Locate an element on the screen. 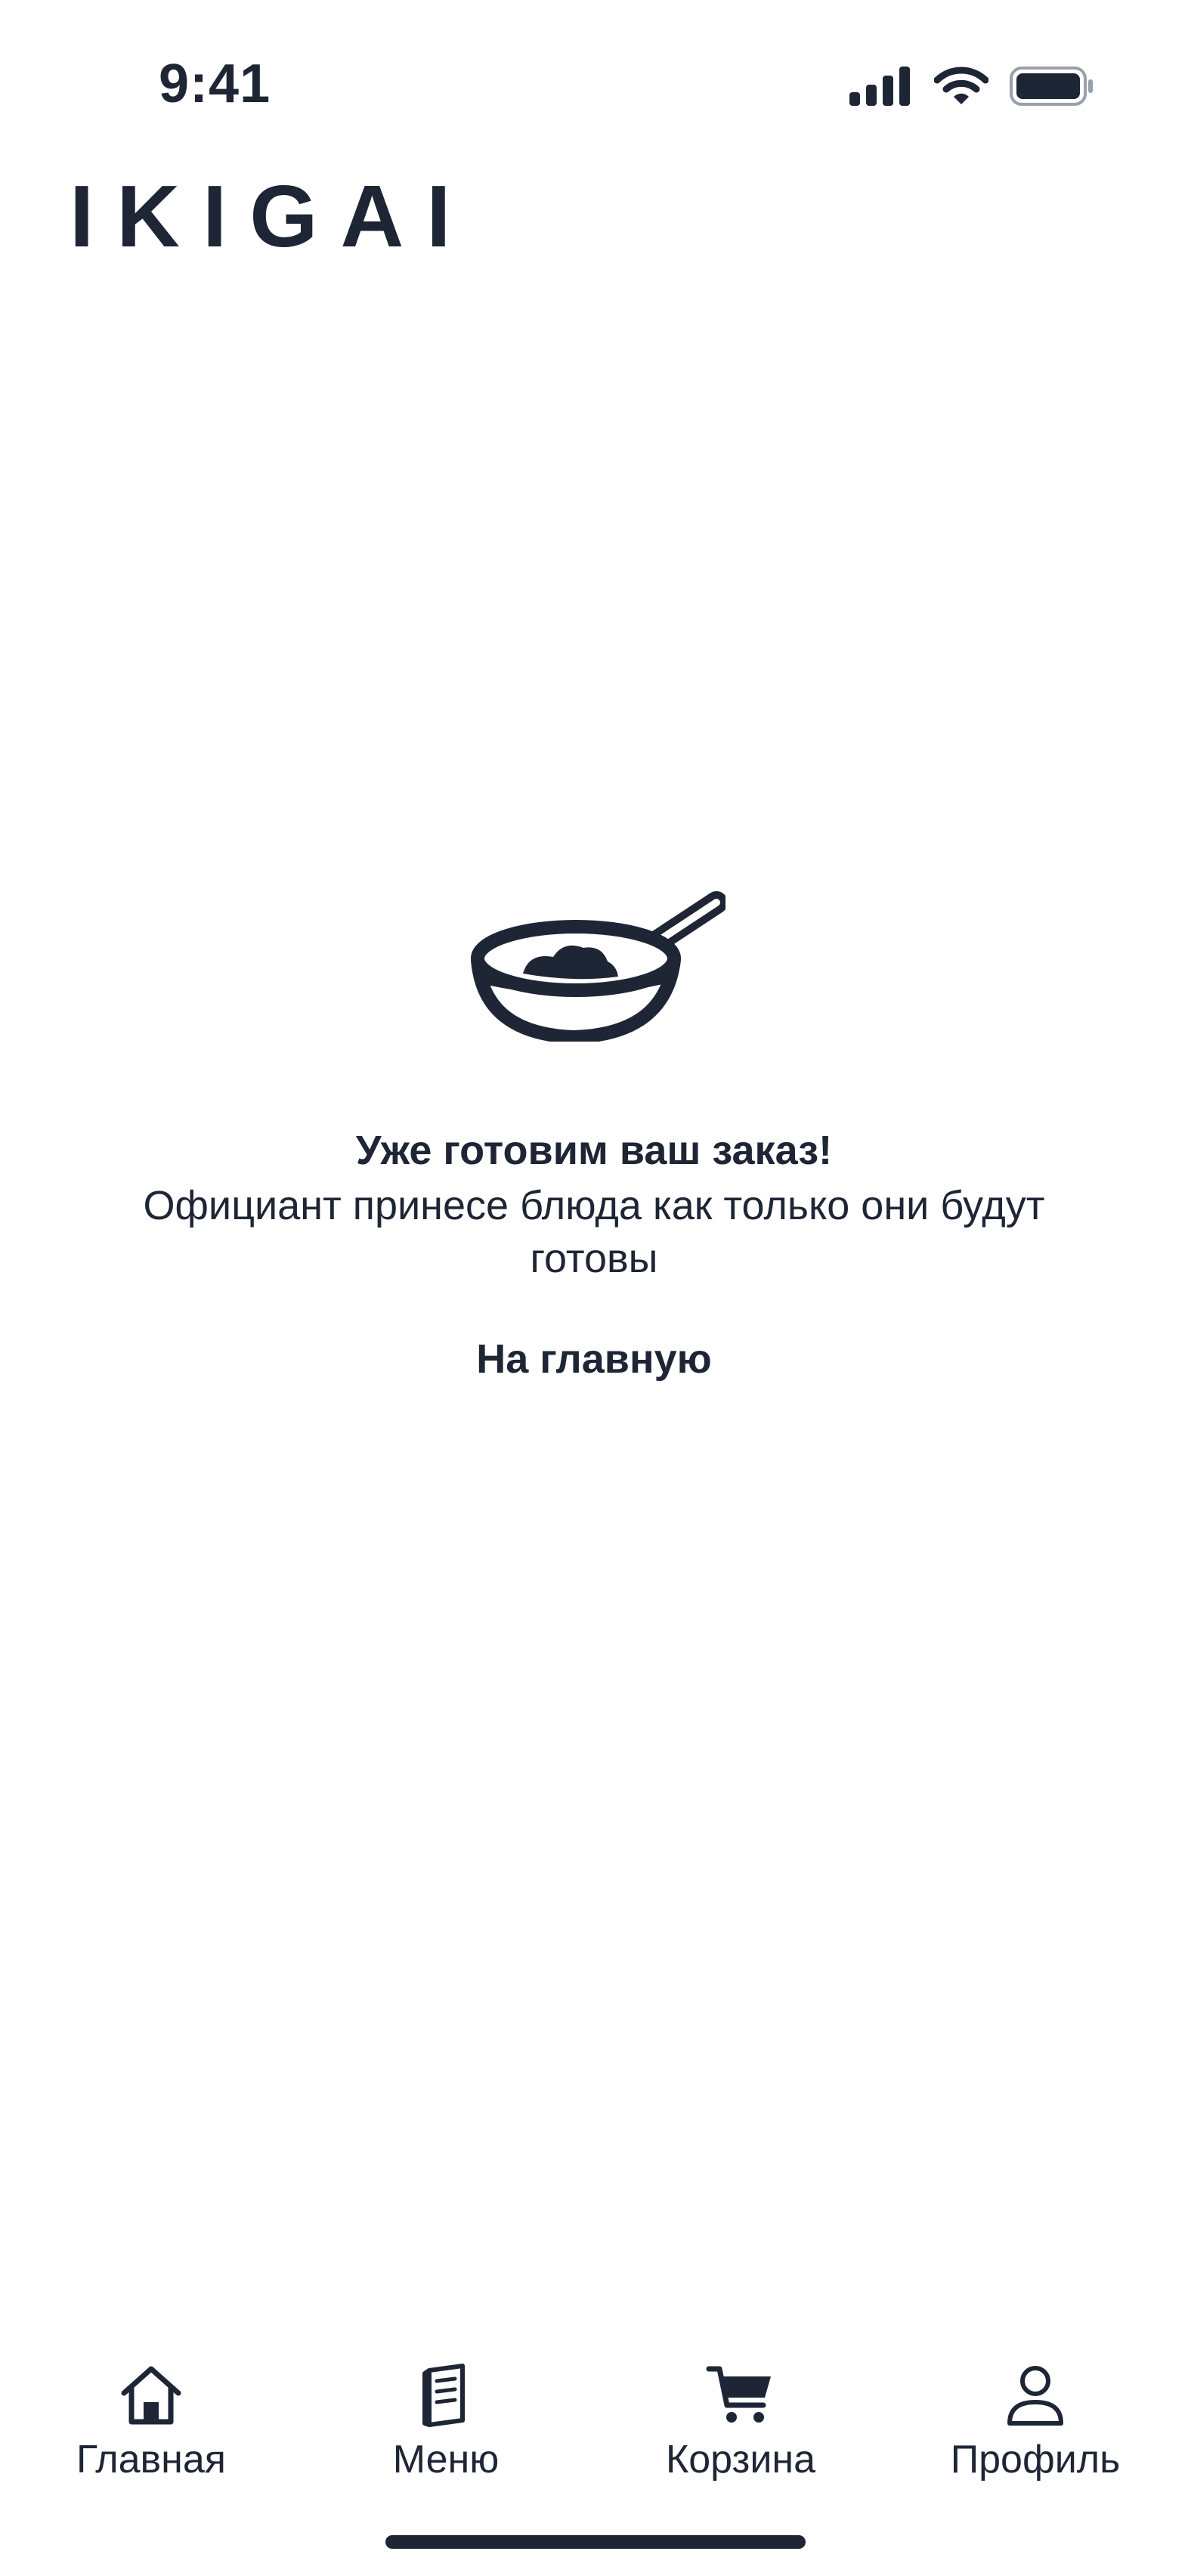  wifi-icon is located at coordinates (961, 85).